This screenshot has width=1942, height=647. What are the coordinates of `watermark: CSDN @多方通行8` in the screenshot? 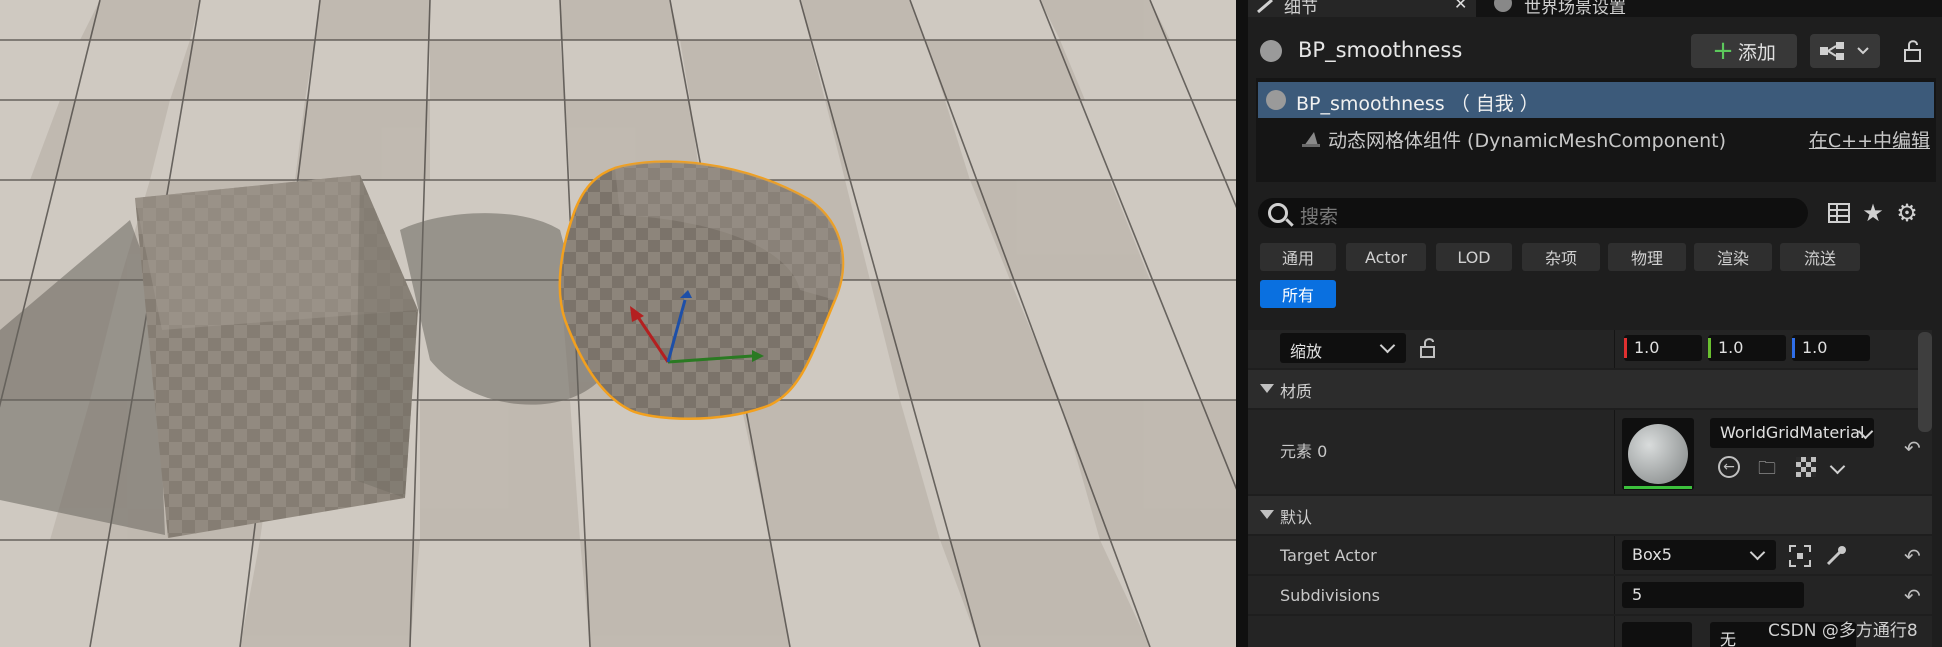 It's located at (1843, 631).